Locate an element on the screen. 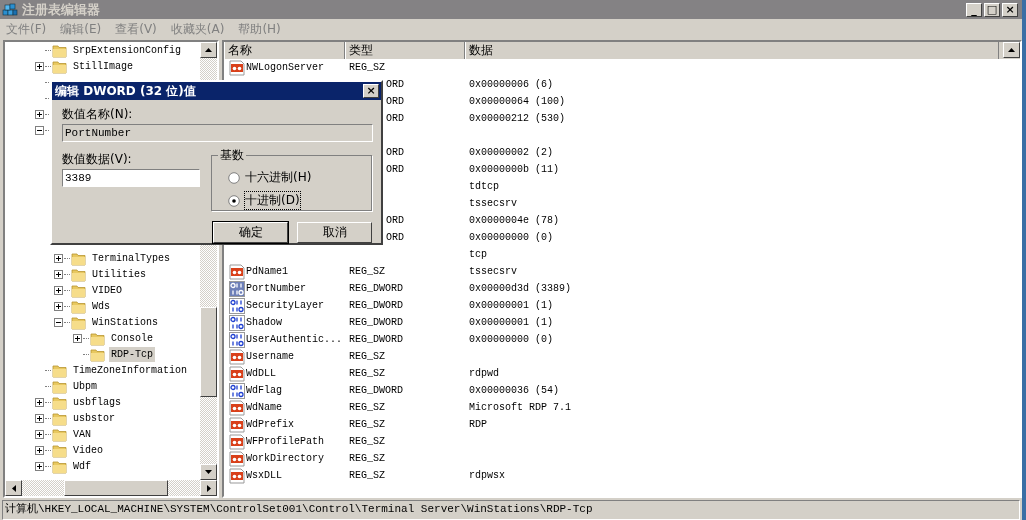 The image size is (1026, 520). value-name: Username is located at coordinates (270, 356).